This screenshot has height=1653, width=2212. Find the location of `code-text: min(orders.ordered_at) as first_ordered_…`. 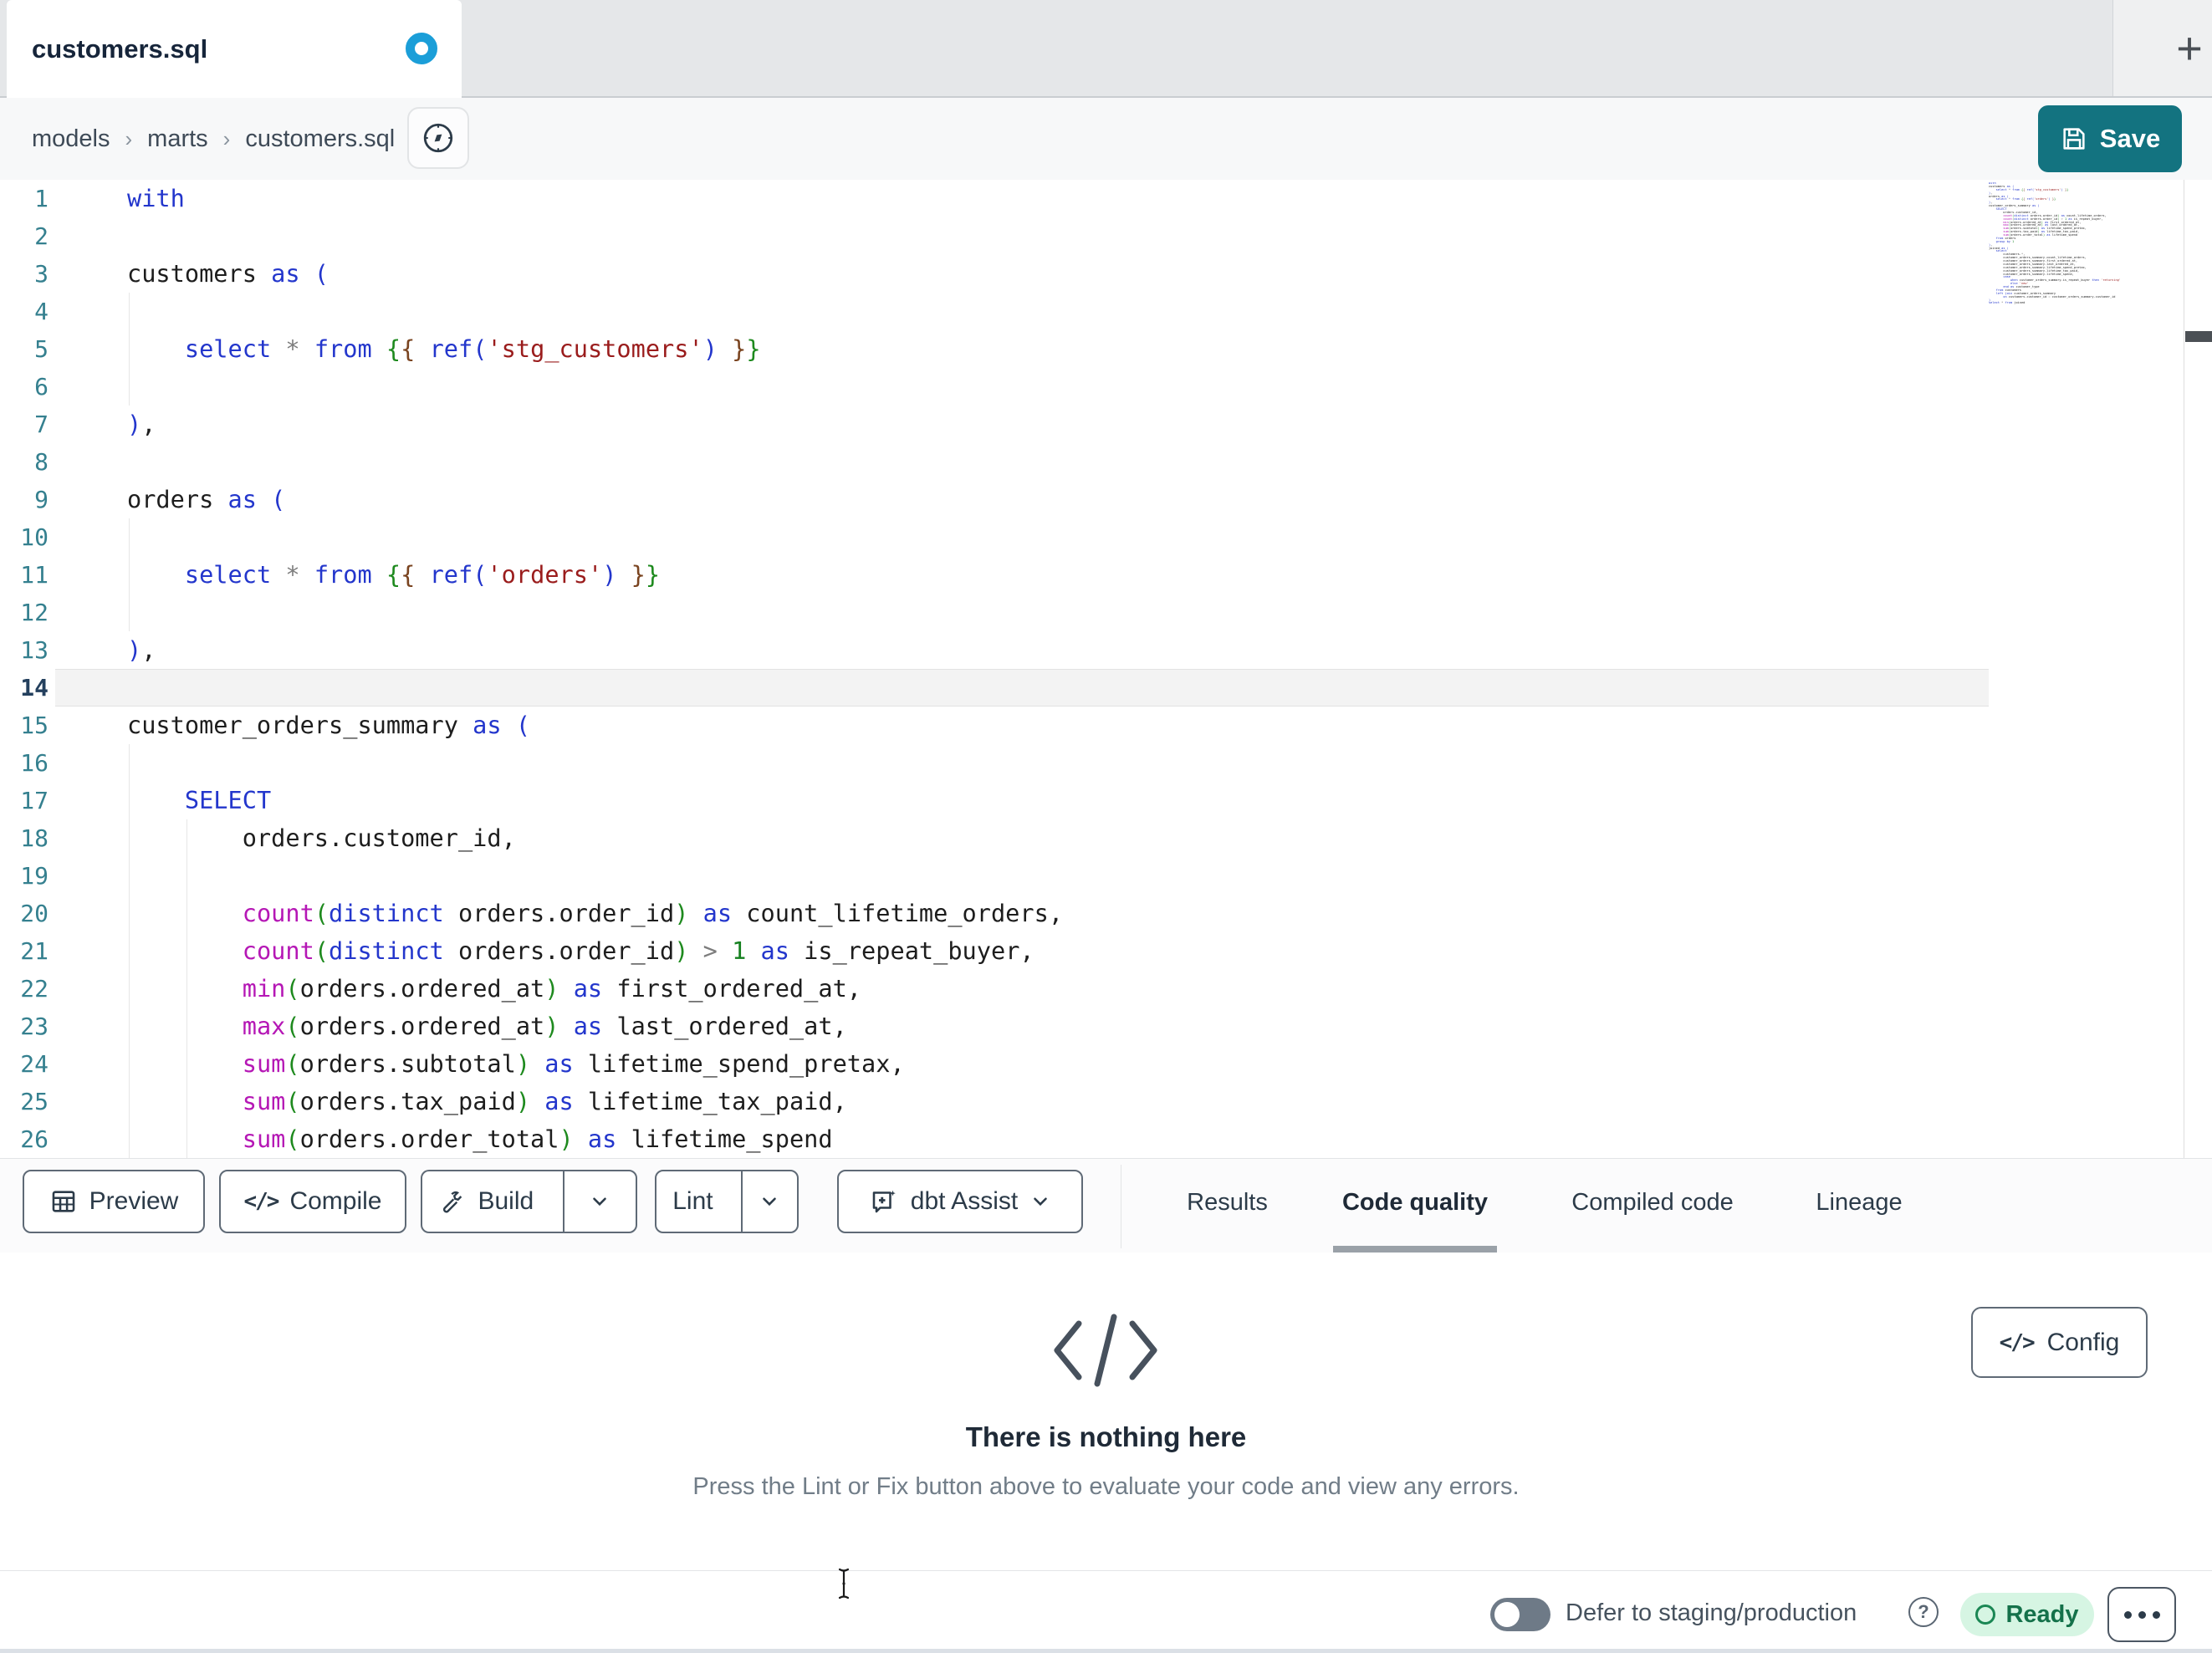

code-text: min(orders.ordered_at) as first_ordered_… is located at coordinates (552, 988).